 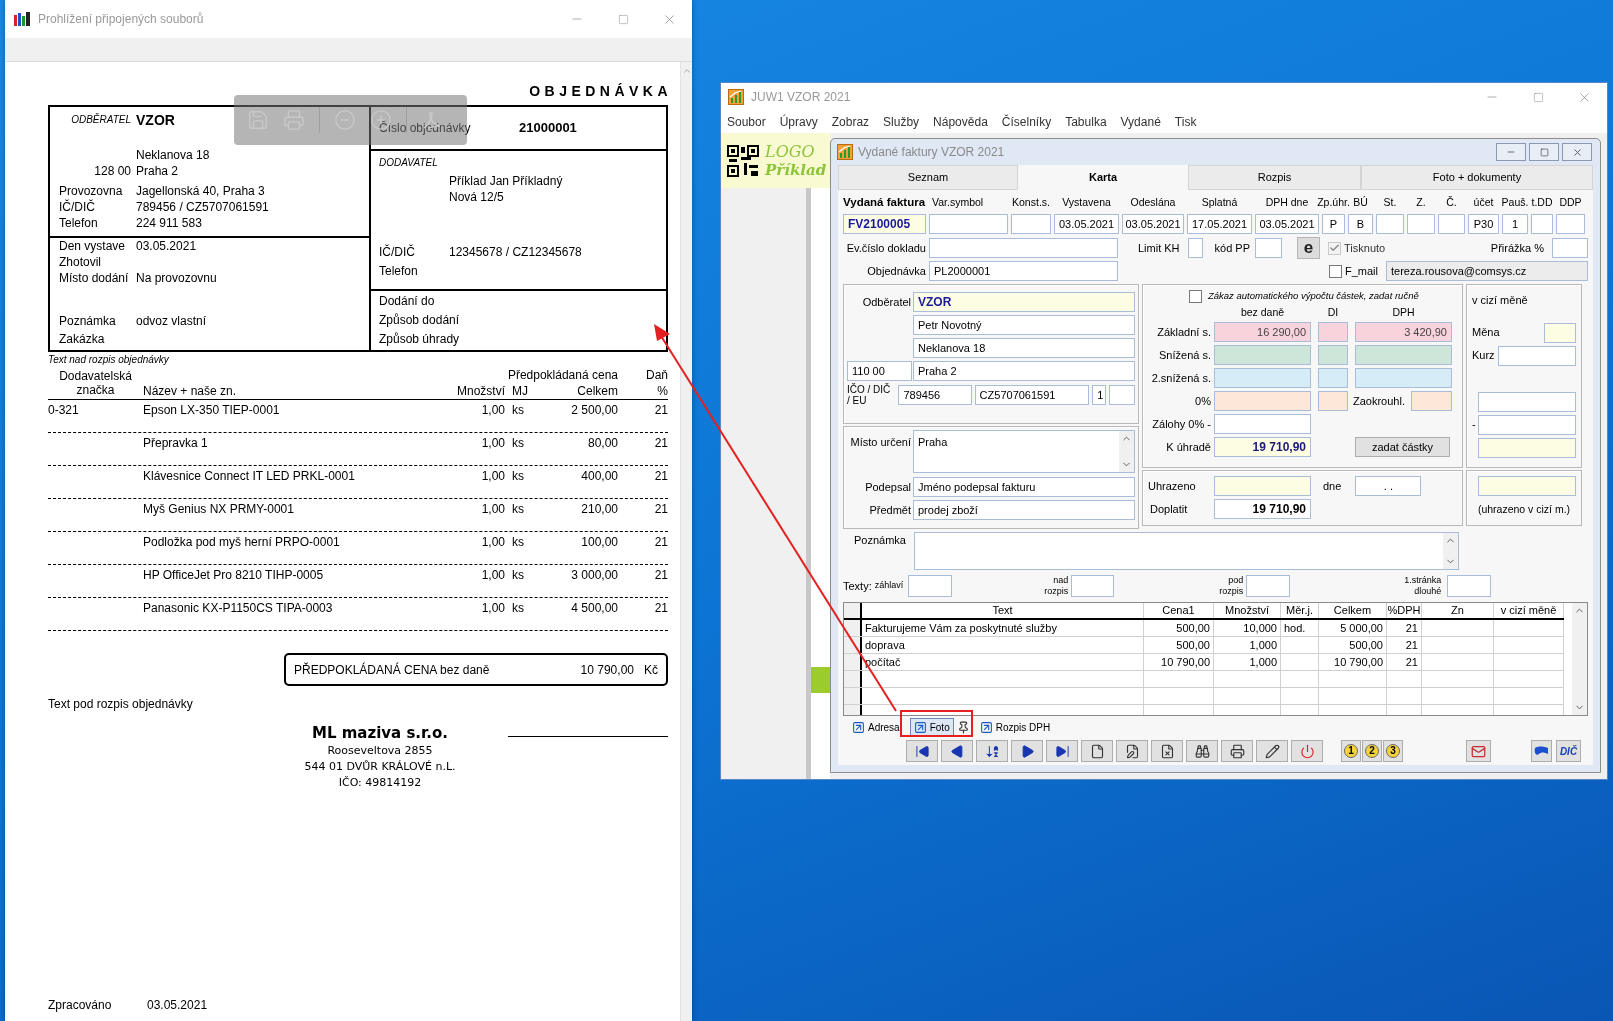 What do you see at coordinates (1062, 751) in the screenshot?
I see `last-record-button` at bounding box center [1062, 751].